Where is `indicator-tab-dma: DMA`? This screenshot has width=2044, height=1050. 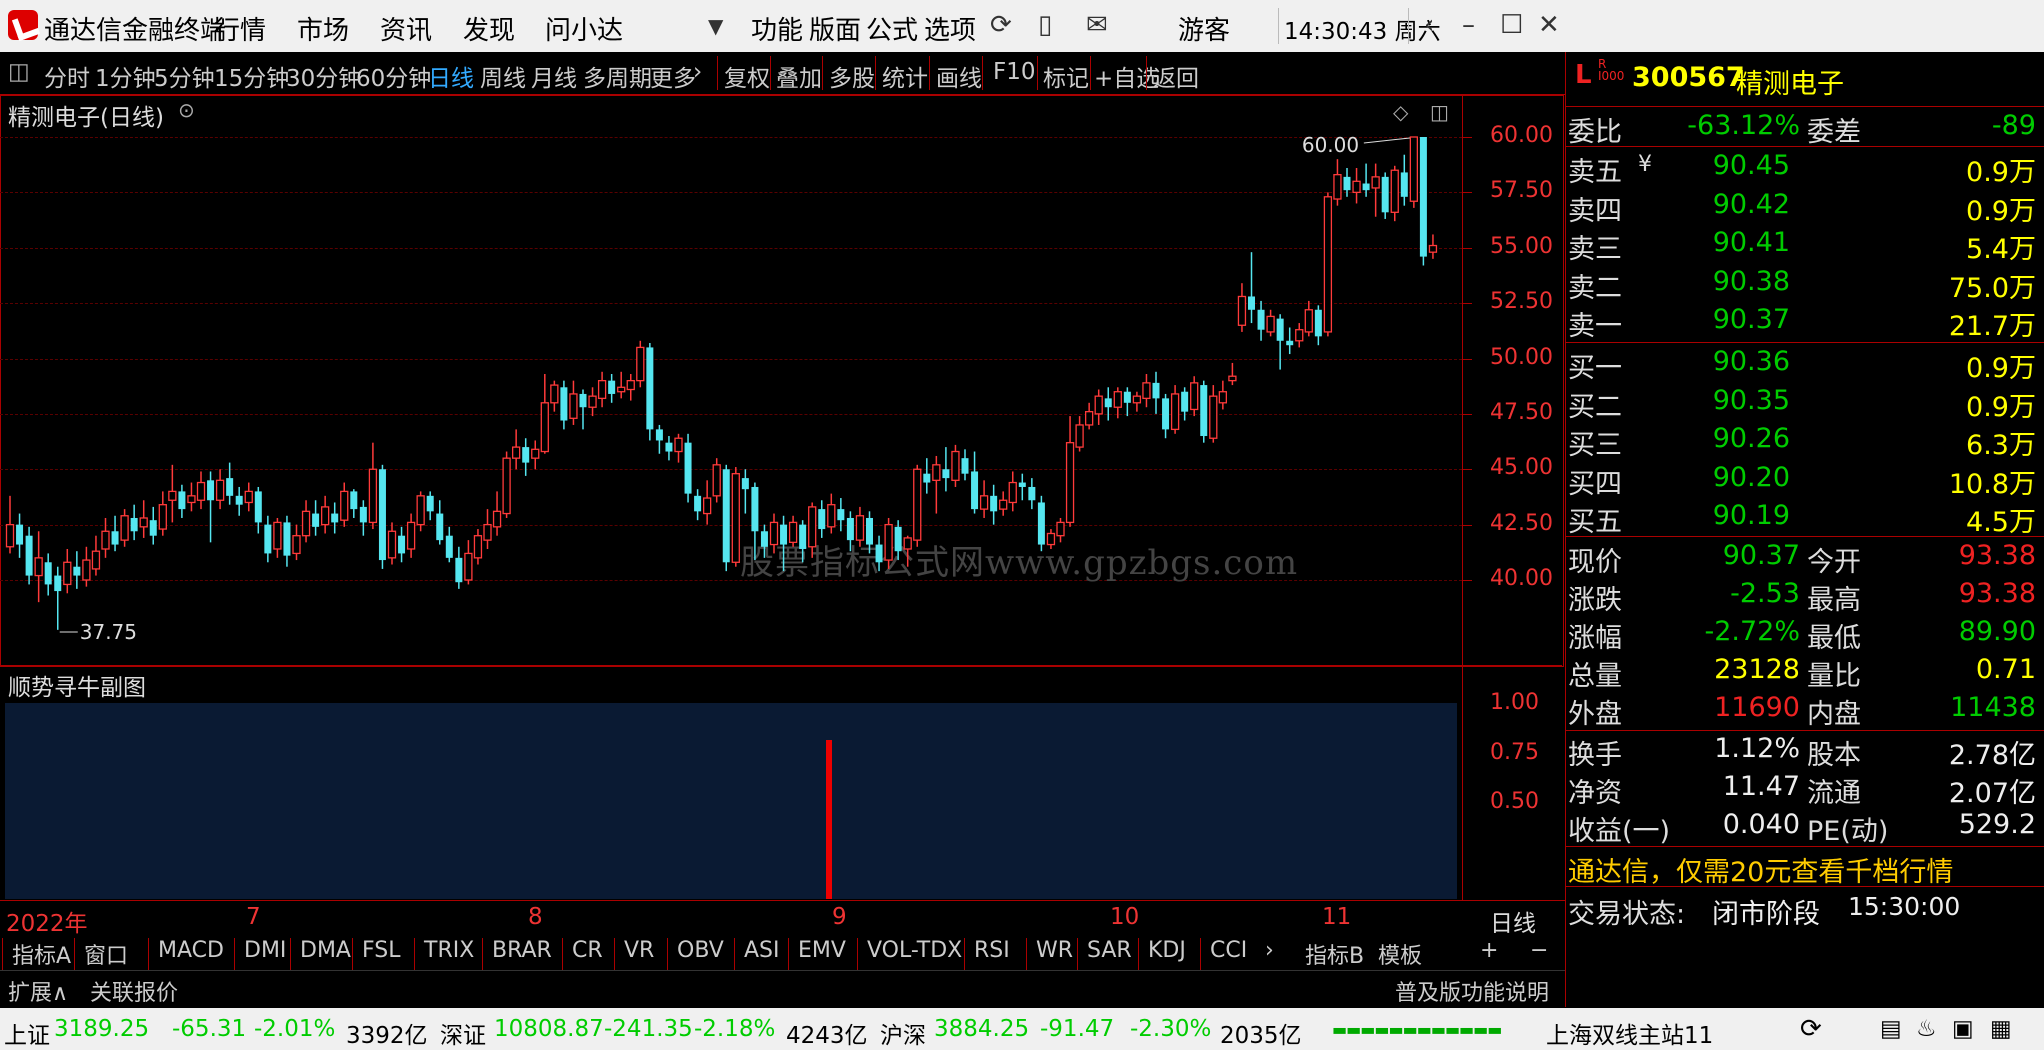
indicator-tab-dma: DMA is located at coordinates (325, 950).